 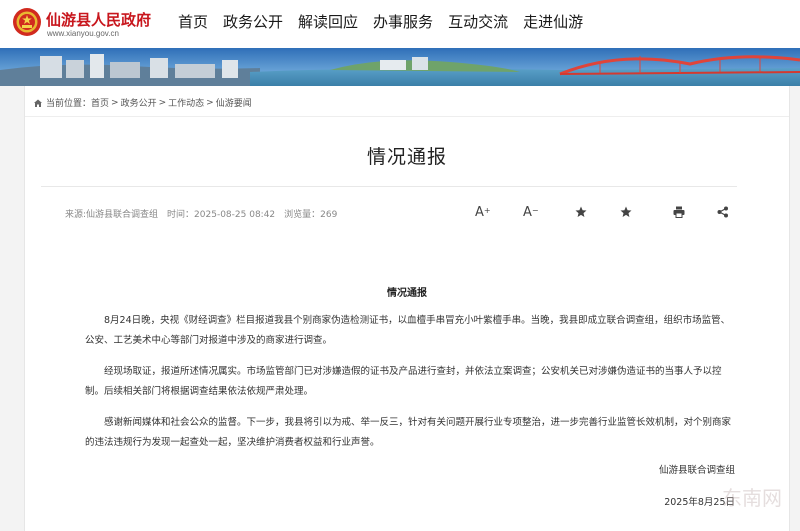 What do you see at coordinates (407, 293) in the screenshot?
I see `article-heading: 情况通报` at bounding box center [407, 293].